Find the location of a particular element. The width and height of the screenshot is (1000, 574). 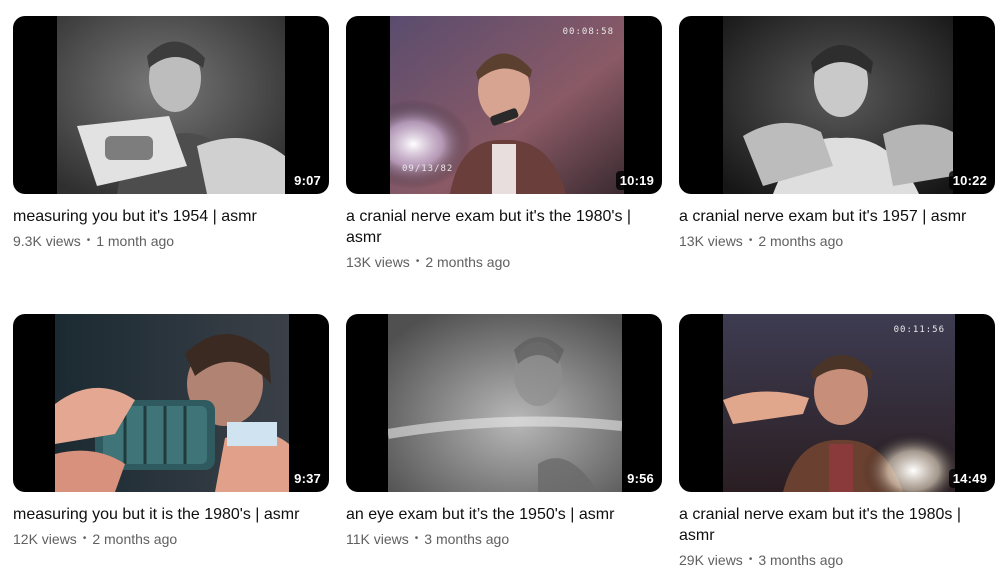

video-thumbnail: 9:37 is located at coordinates (171, 403).